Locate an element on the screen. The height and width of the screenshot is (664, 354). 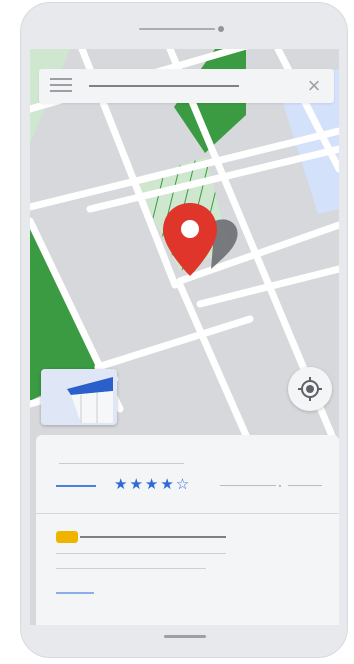
rating-value-placeholder is located at coordinates (76, 486).